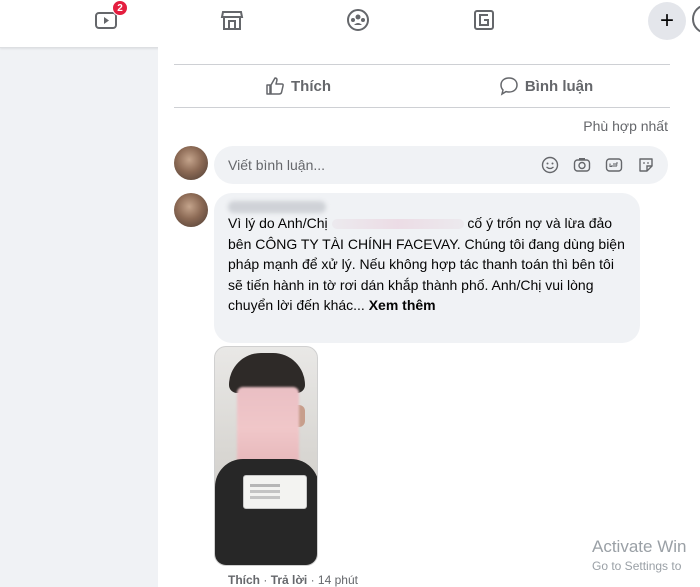  What do you see at coordinates (637, 566) in the screenshot?
I see `watermark-line: Go to Settings to` at bounding box center [637, 566].